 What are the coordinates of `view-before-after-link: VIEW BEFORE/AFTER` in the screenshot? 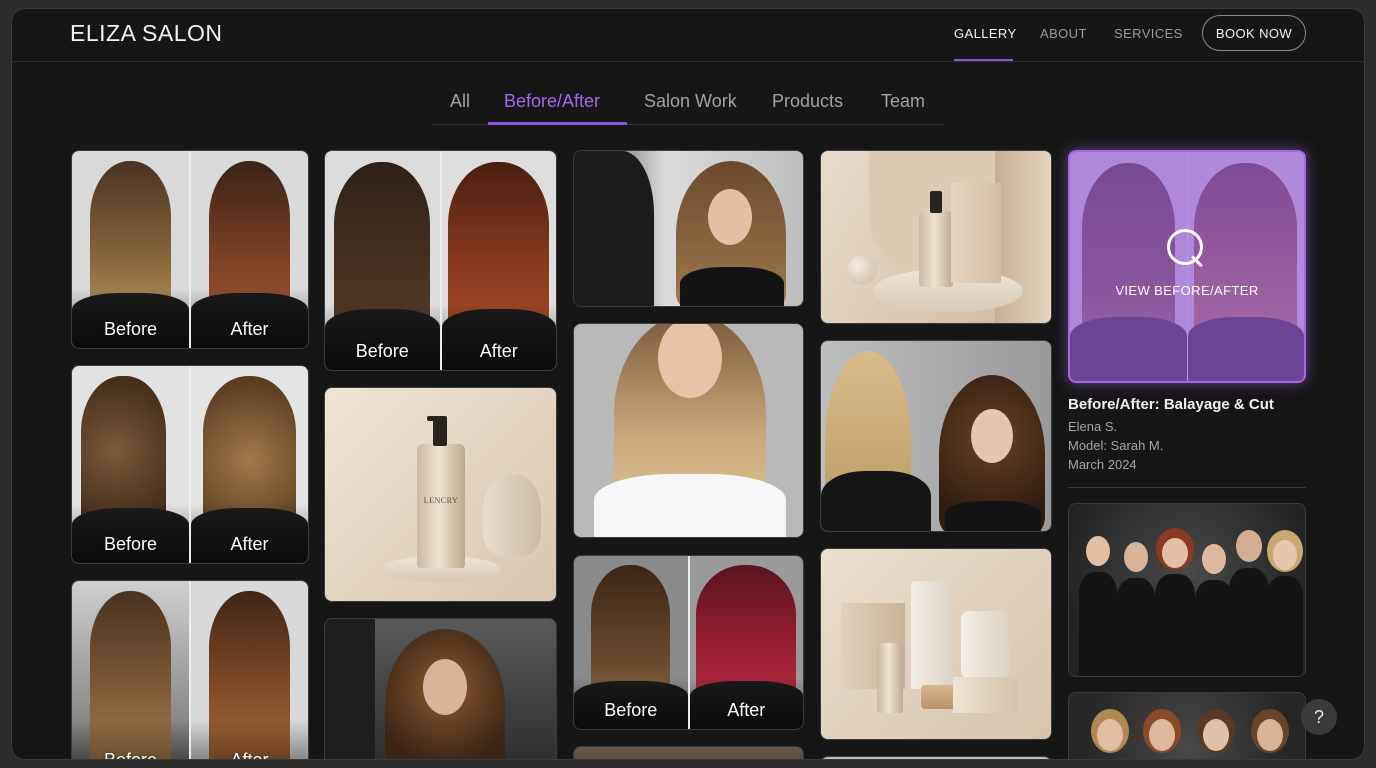 It's located at (1186, 290).